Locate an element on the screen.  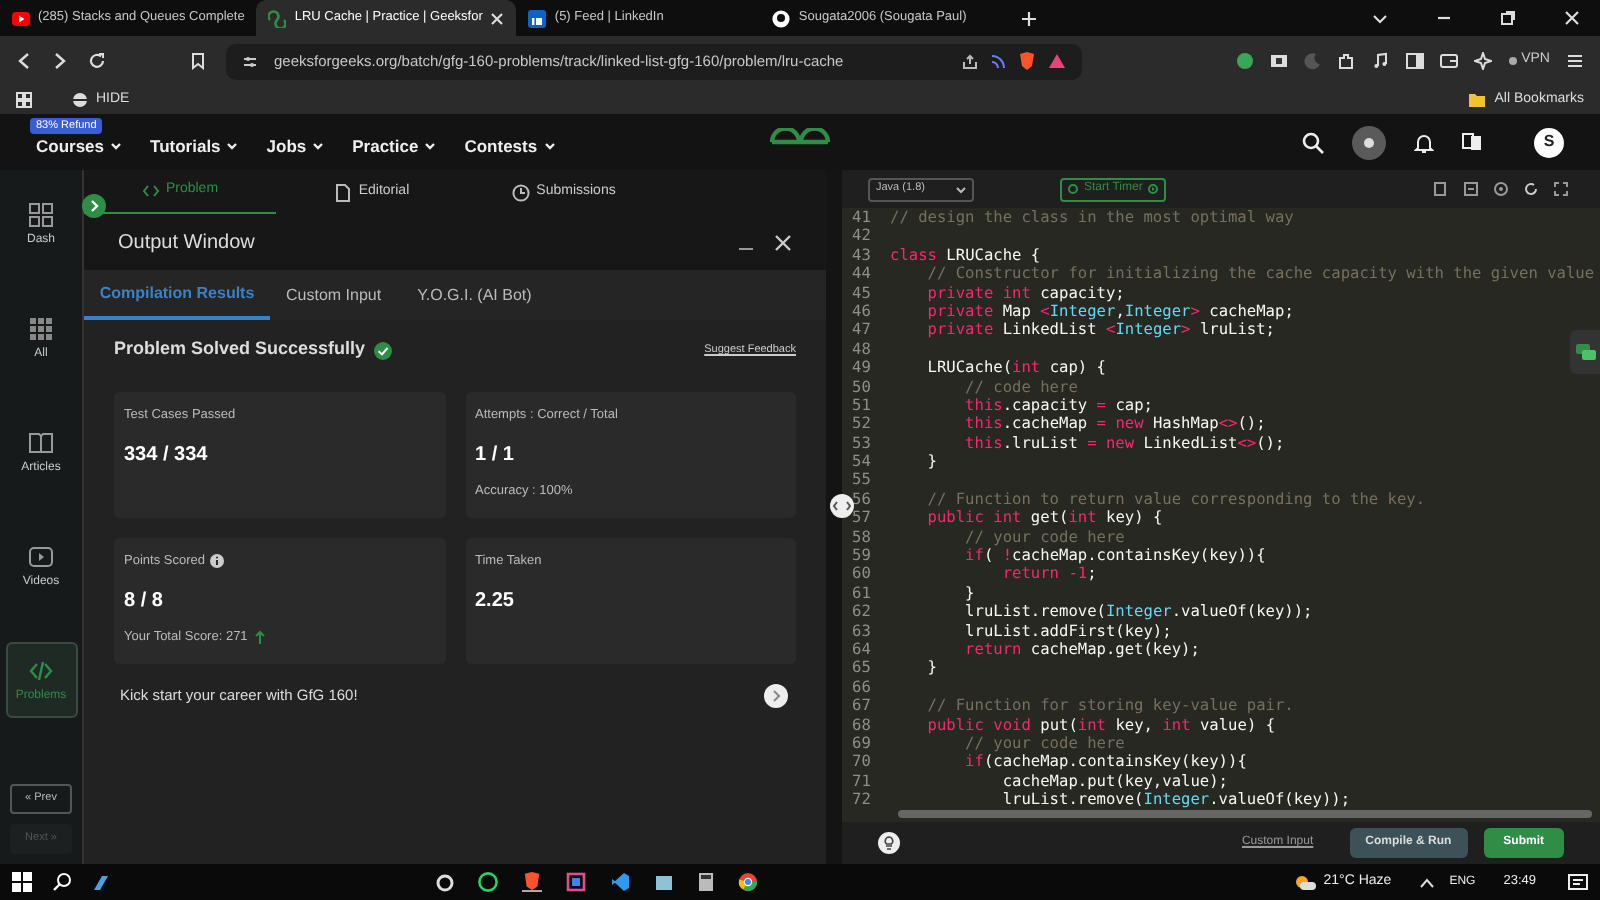
book-icon is located at coordinates (41, 442).